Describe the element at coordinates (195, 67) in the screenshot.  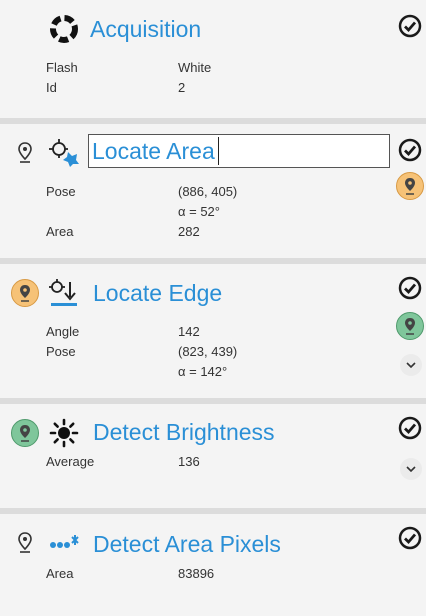
I see `property-value: White` at that location.